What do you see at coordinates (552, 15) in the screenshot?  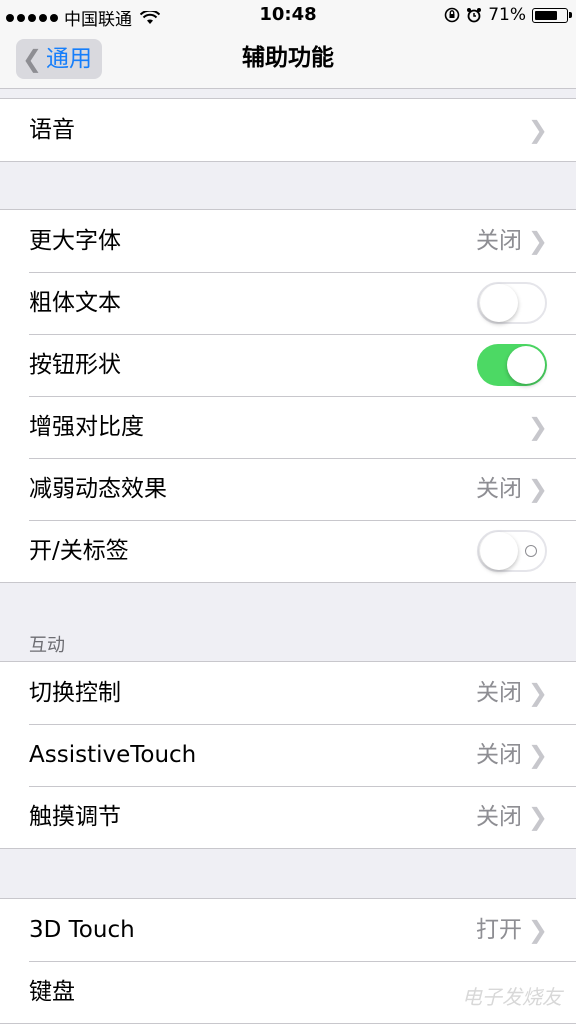 I see `battery-icon` at bounding box center [552, 15].